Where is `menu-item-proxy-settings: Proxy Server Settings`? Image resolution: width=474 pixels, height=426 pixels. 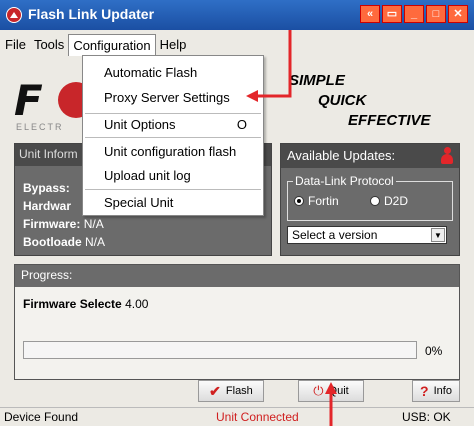
menu-item-proxy-settings: Proxy Server Settings is located at coordinates (173, 98).